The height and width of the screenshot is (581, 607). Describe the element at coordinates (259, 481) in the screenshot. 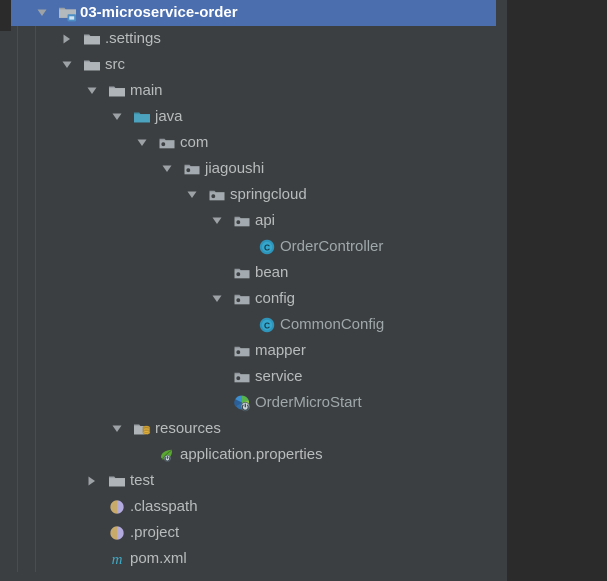

I see `tree-row: test` at that location.